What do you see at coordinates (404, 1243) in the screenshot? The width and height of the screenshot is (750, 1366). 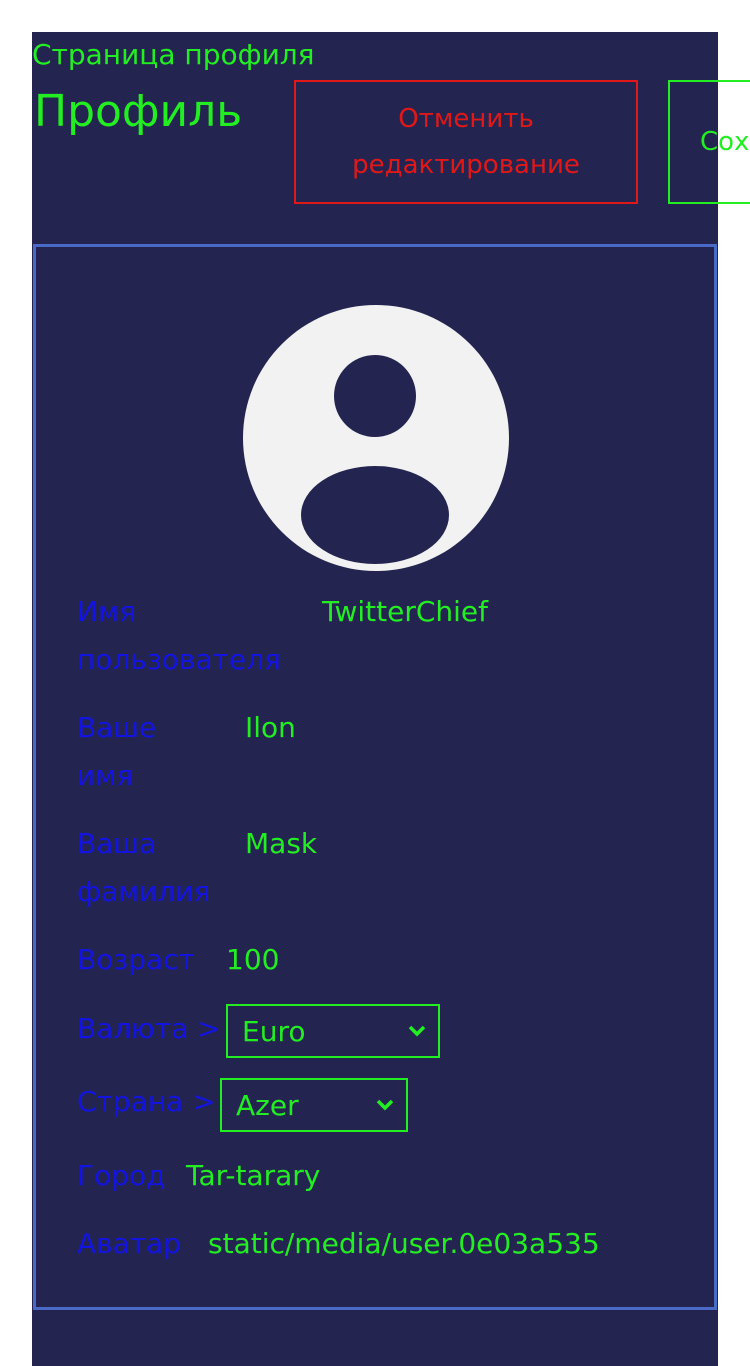 I see `avatar-path-value: static/media/user.0e03a535` at bounding box center [404, 1243].